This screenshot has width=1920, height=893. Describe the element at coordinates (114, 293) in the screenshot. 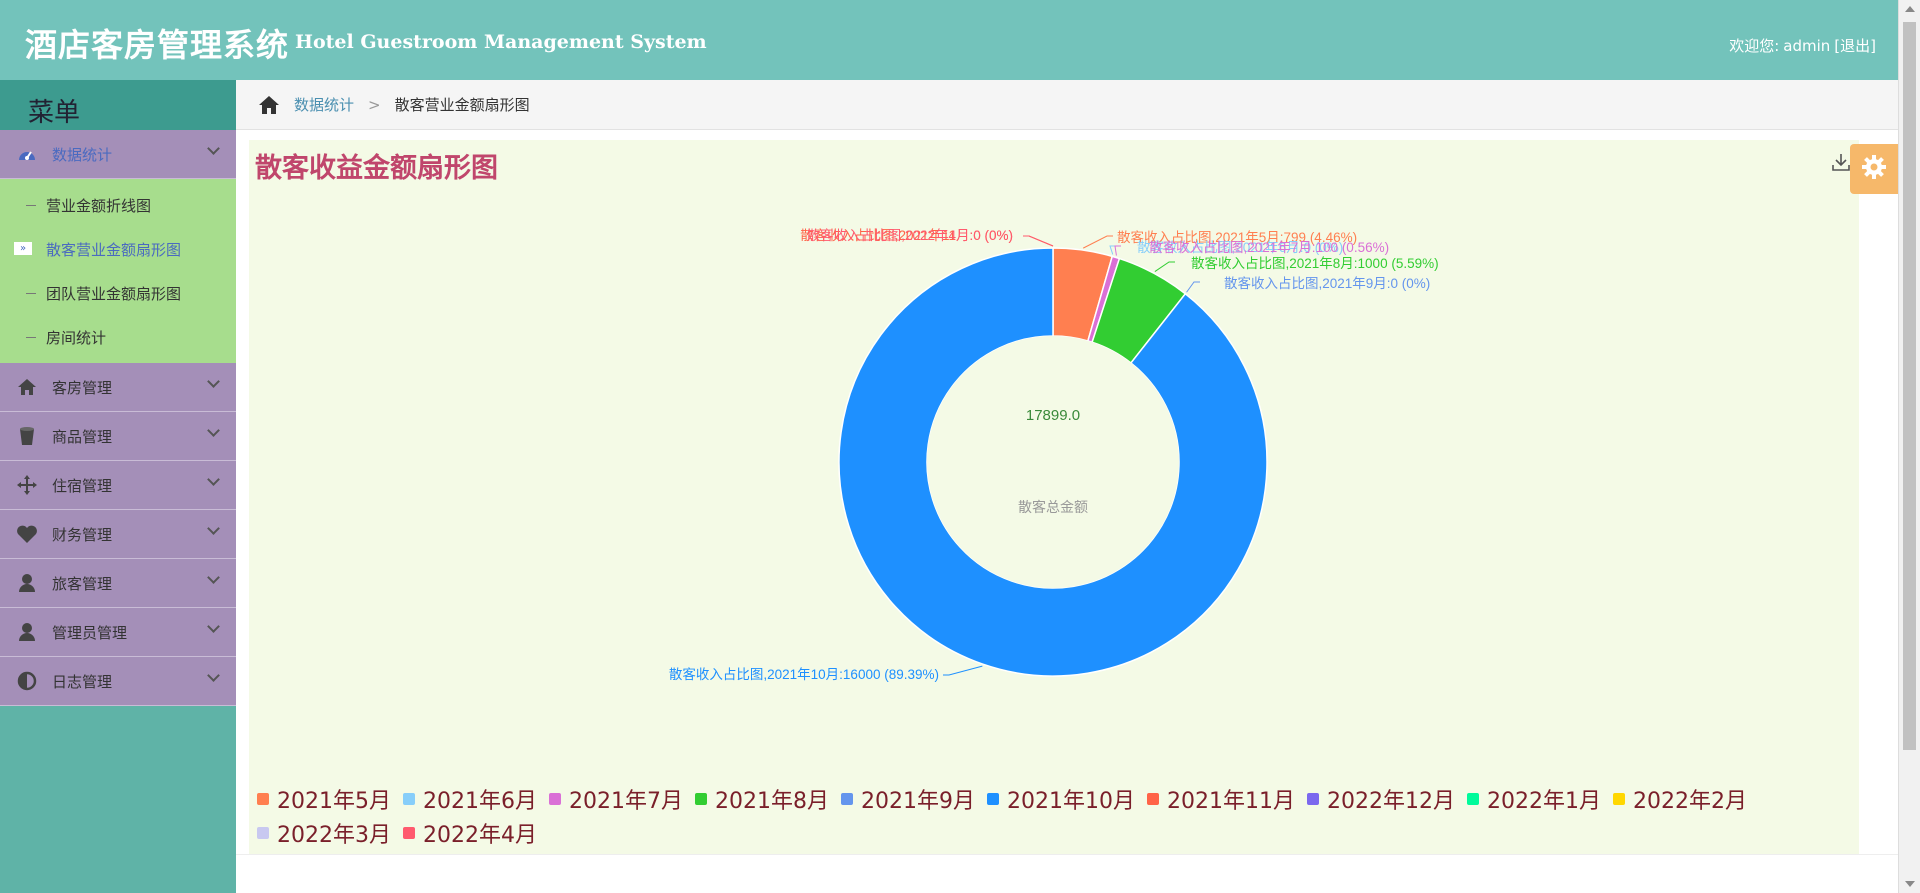

I see `submenu-item-label: 团队营业金额扇形图` at that location.